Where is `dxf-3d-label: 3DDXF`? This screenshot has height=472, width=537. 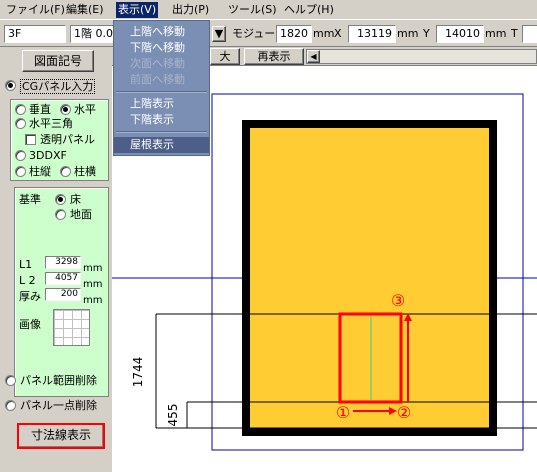 dxf-3d-label: 3DDXF is located at coordinates (48, 155).